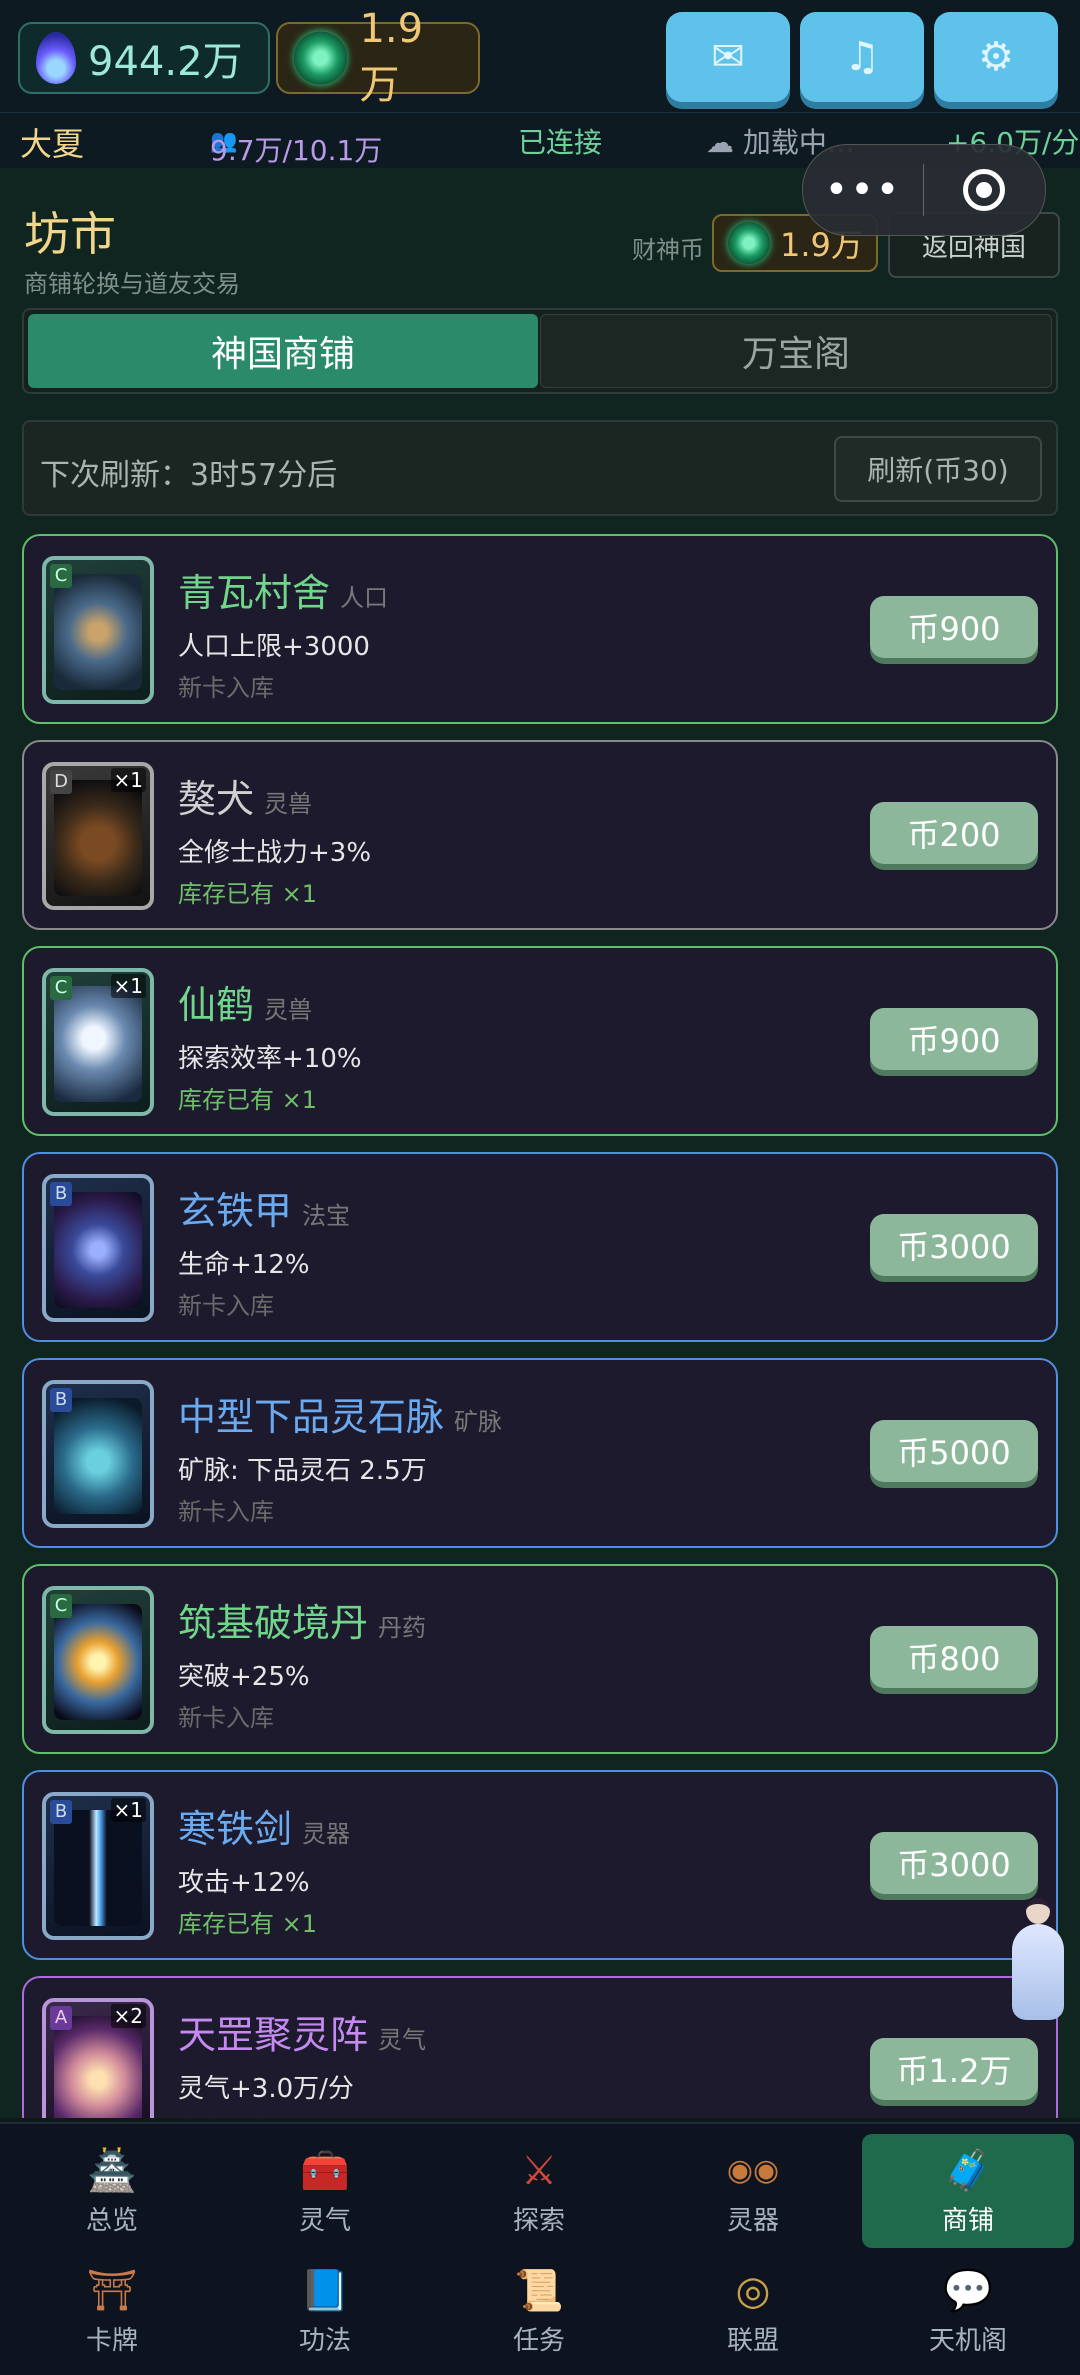  Describe the element at coordinates (539, 2290) in the screenshot. I see `scroll-icon: 📜` at that location.